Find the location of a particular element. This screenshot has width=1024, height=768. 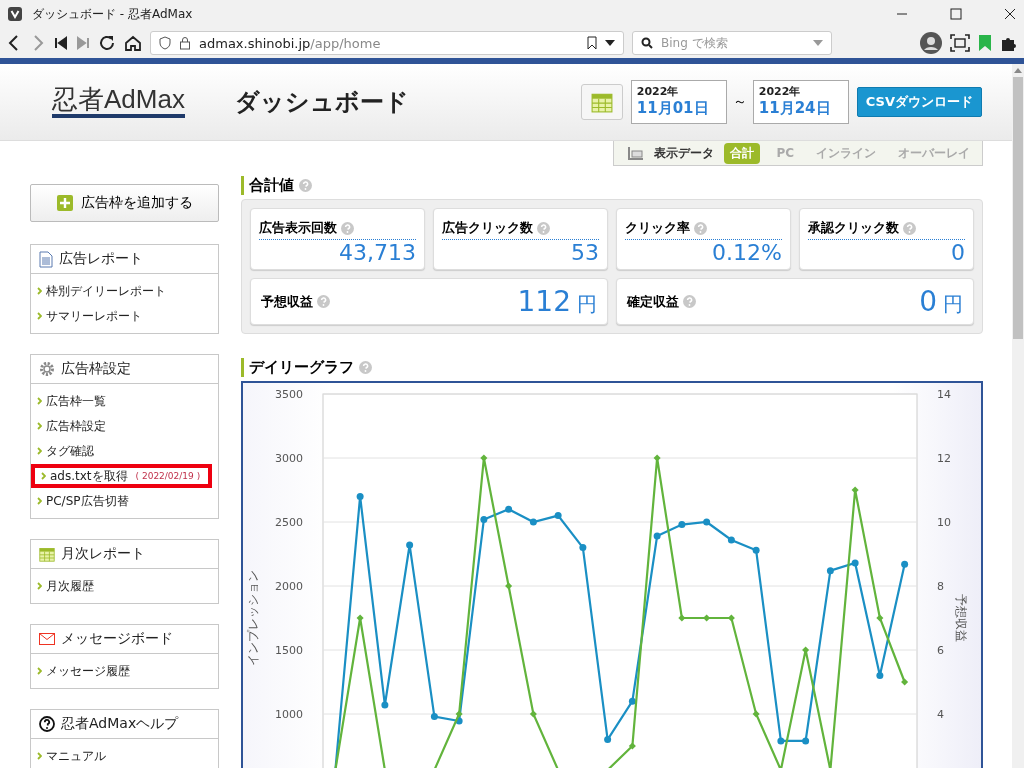

sidebar-link: タグ確認 is located at coordinates (121, 451).